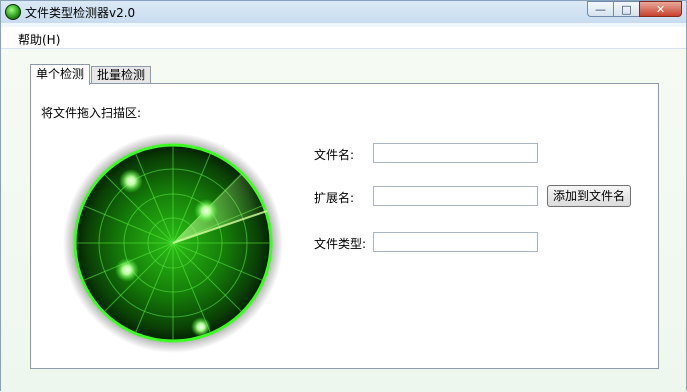 The height and width of the screenshot is (392, 687). I want to click on menu-bar: 帮助(H), so click(343, 38).